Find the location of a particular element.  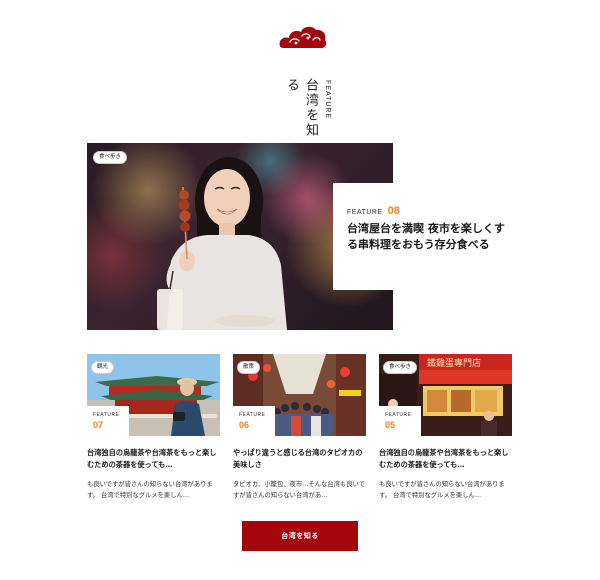

section-title: FEATURE 台湾を知る is located at coordinates (306, 111).